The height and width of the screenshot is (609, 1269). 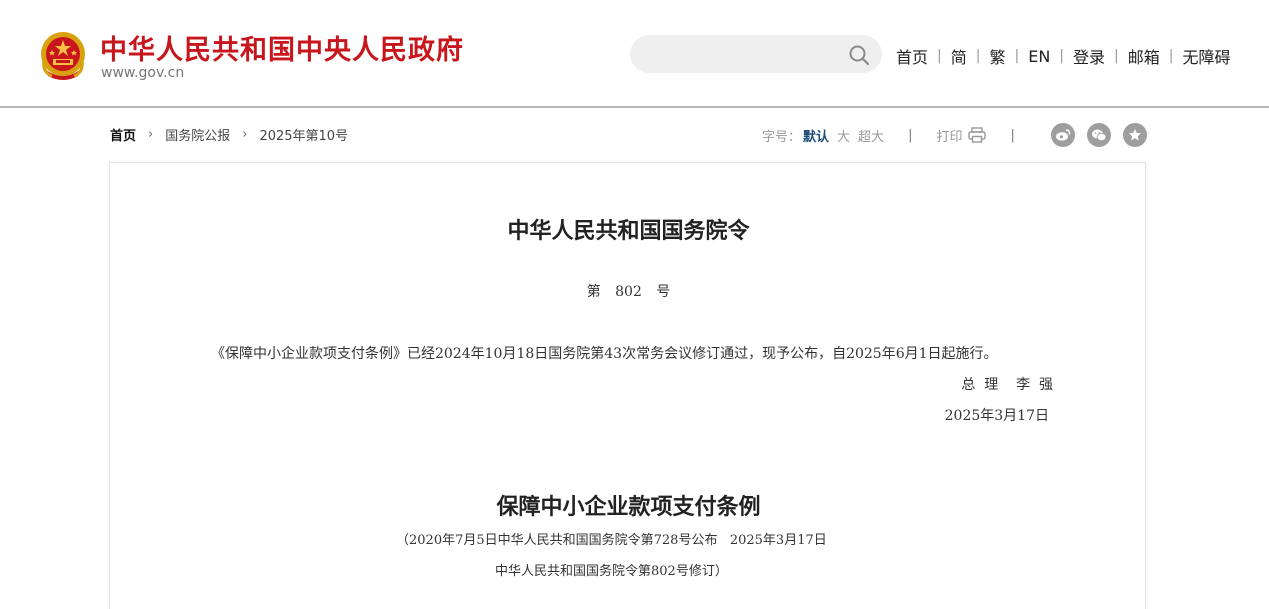 I want to click on article-toolbar: 字号： 默认 大 超大 | 打印 |, so click(x=954, y=135).